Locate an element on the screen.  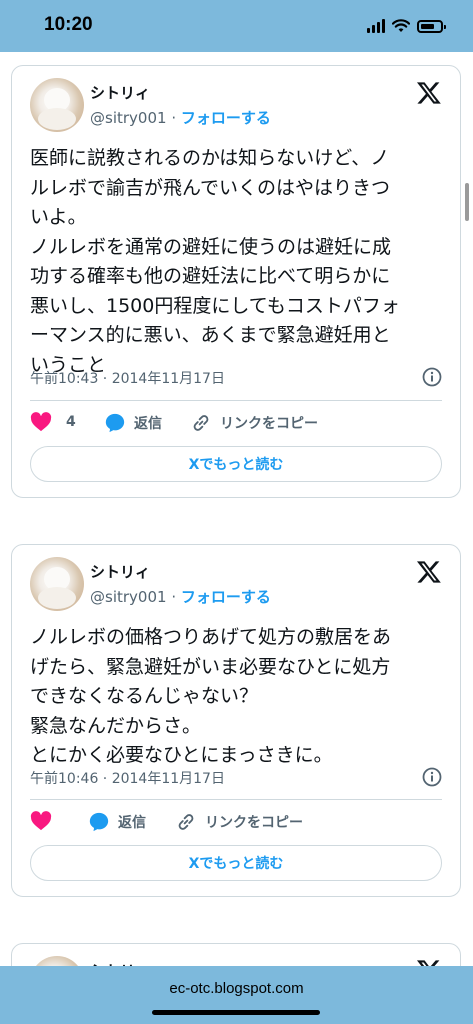
like-button: 4 is located at coordinates (53, 422).